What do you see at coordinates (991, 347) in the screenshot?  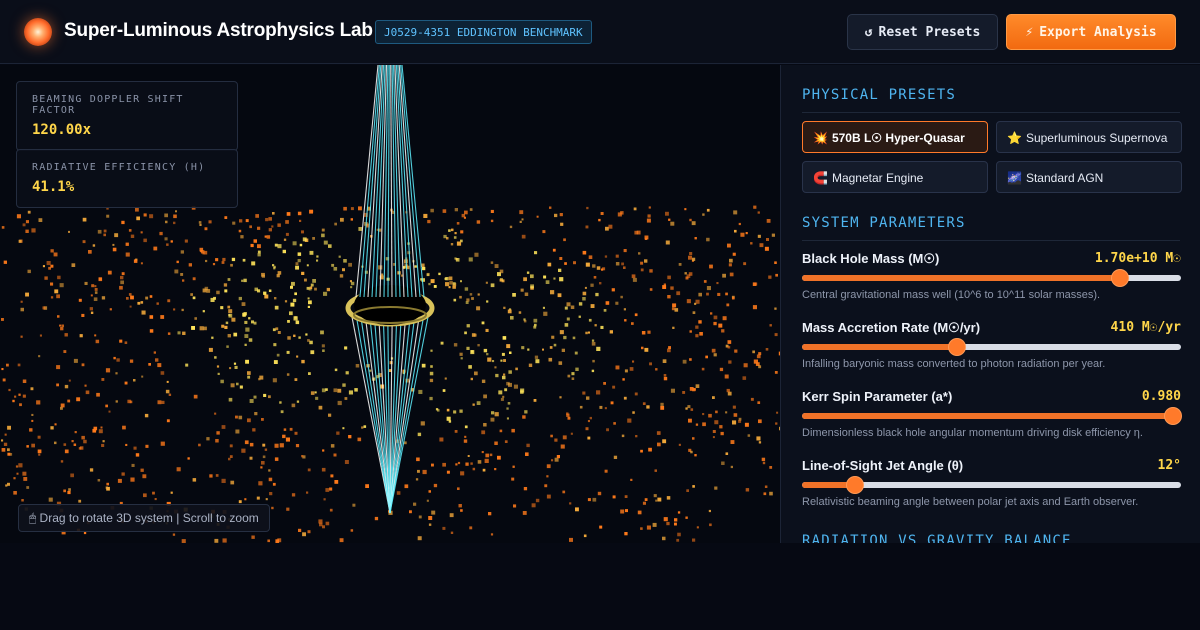 I see `accretion-rate-slider` at bounding box center [991, 347].